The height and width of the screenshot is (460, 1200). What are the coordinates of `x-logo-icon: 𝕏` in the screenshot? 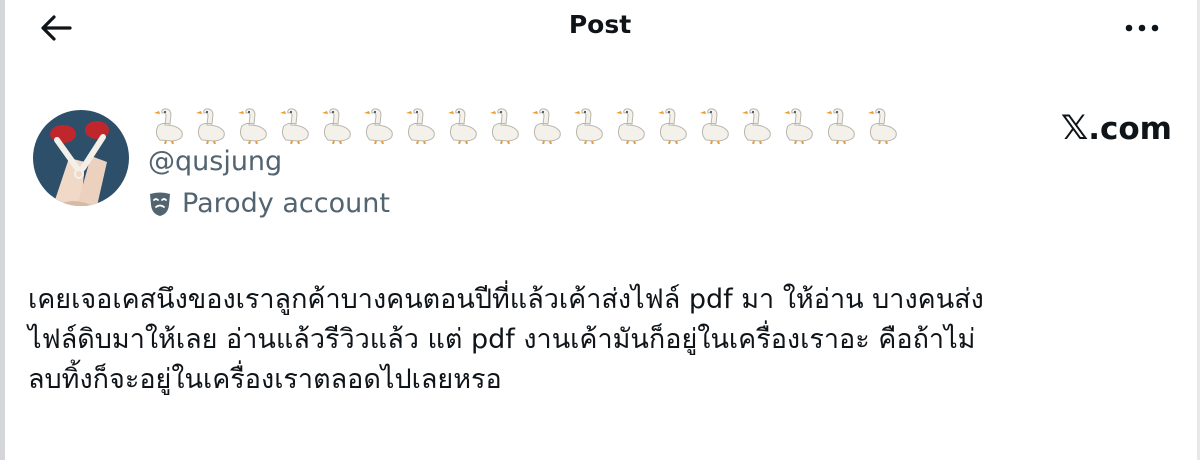 It's located at (1074, 128).